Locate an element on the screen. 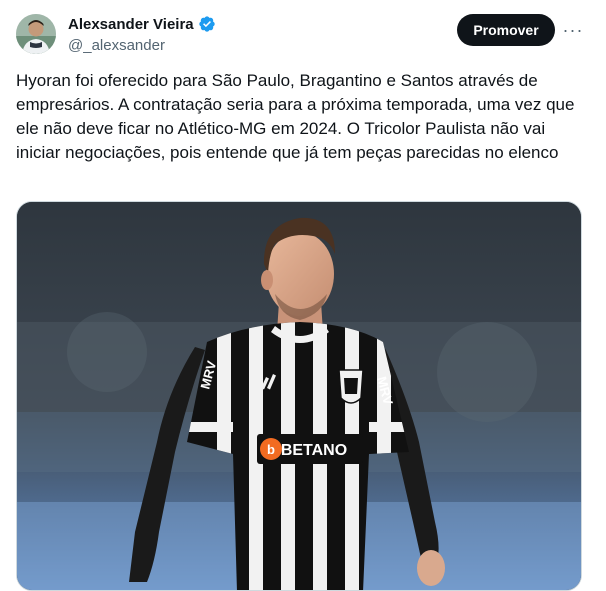  author-info: Alexsander Vieira @_alexsander is located at coordinates (142, 34).